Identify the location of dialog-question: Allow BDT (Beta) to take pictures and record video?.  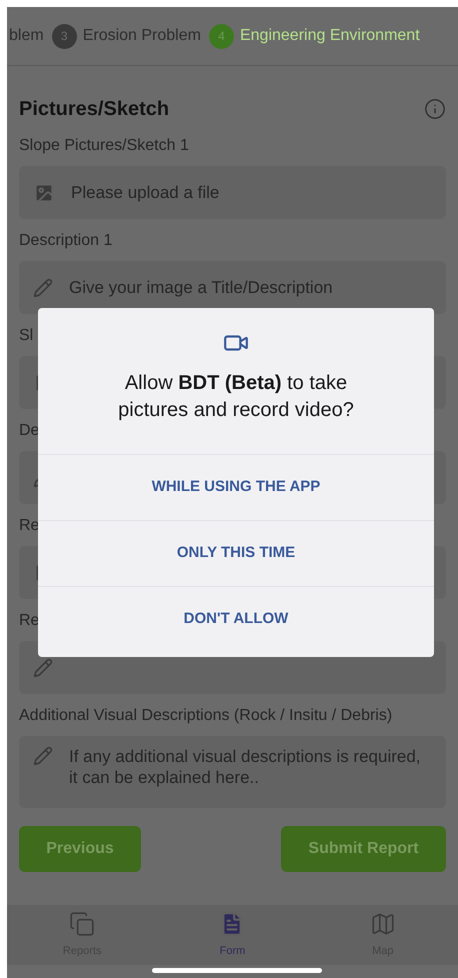
(236, 397).